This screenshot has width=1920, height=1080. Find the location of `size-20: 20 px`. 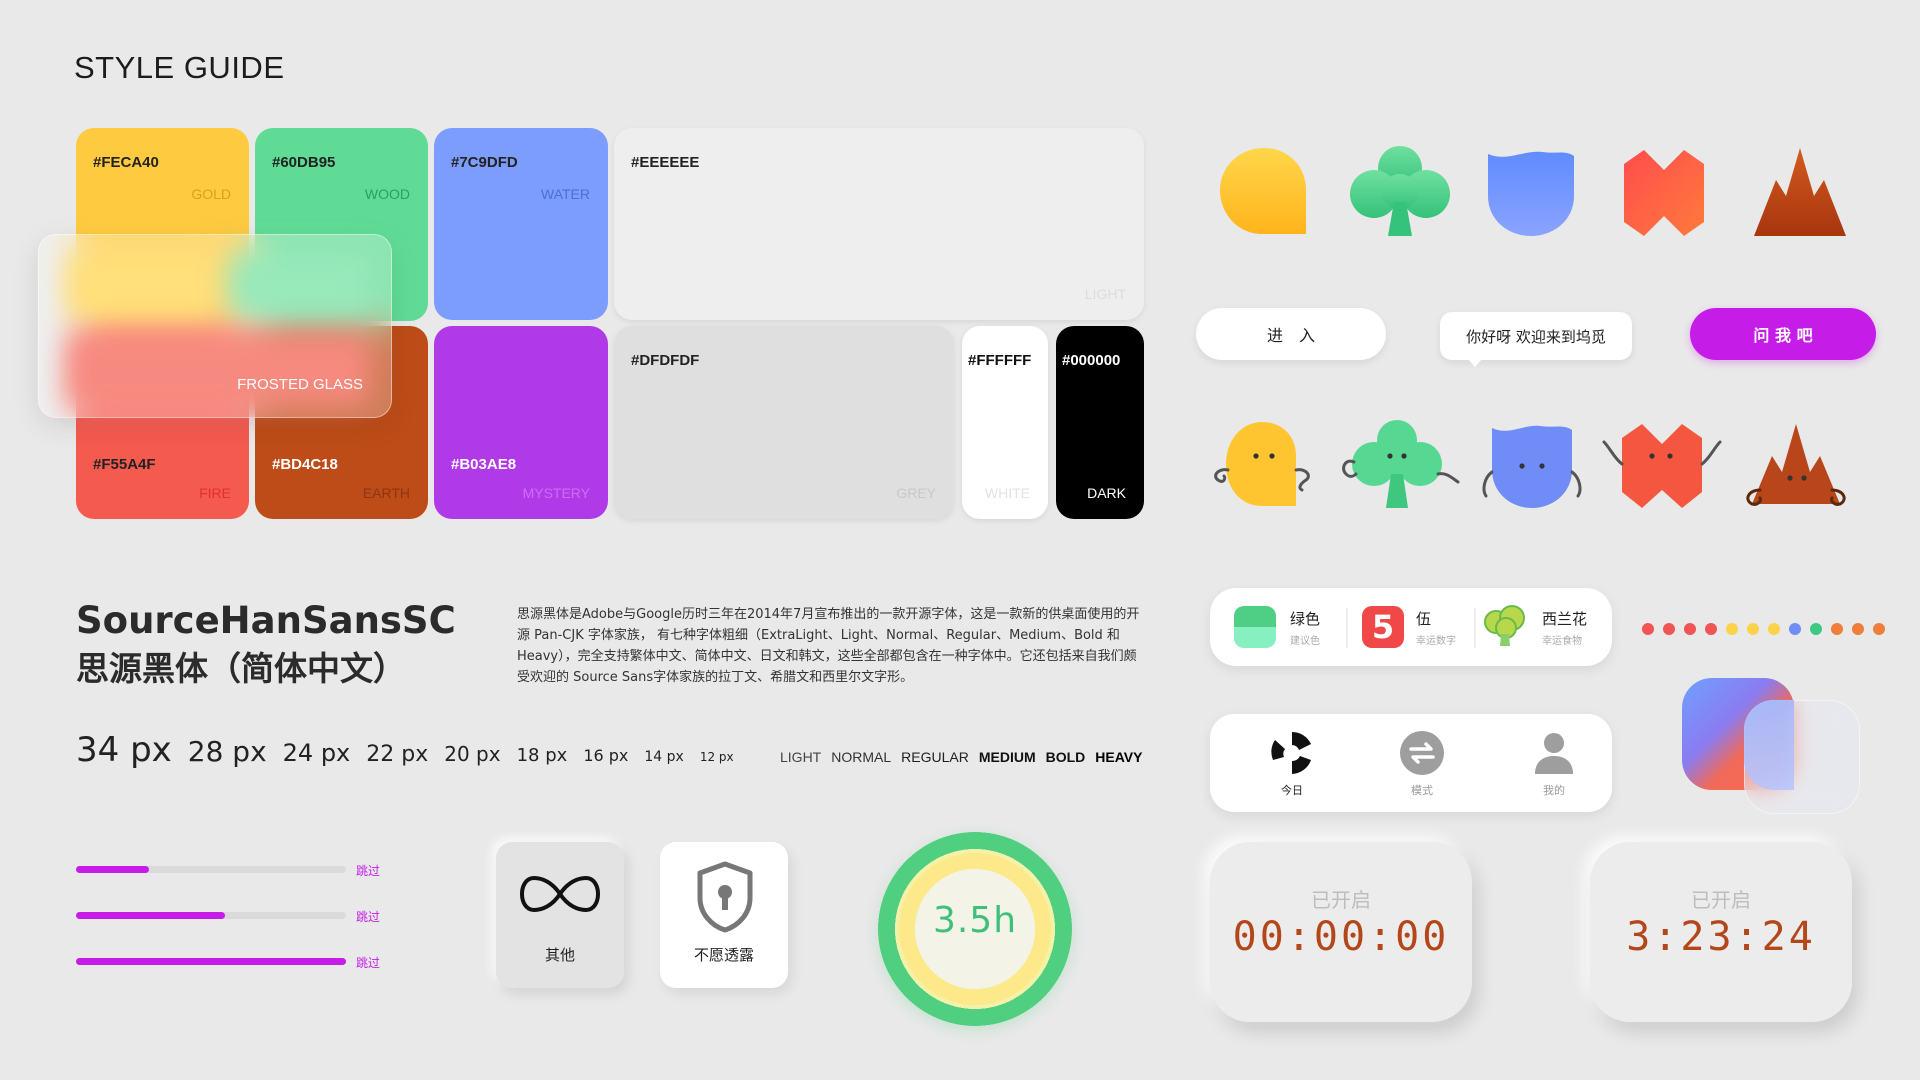

size-20: 20 px is located at coordinates (472, 754).